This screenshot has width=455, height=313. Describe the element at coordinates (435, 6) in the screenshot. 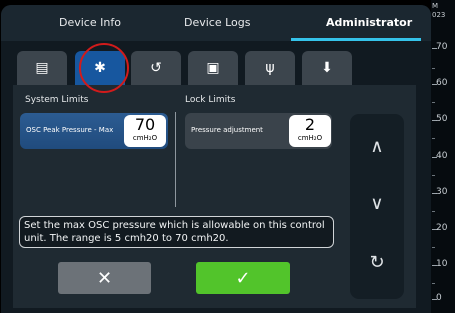

I see `corner-line-1: M` at that location.